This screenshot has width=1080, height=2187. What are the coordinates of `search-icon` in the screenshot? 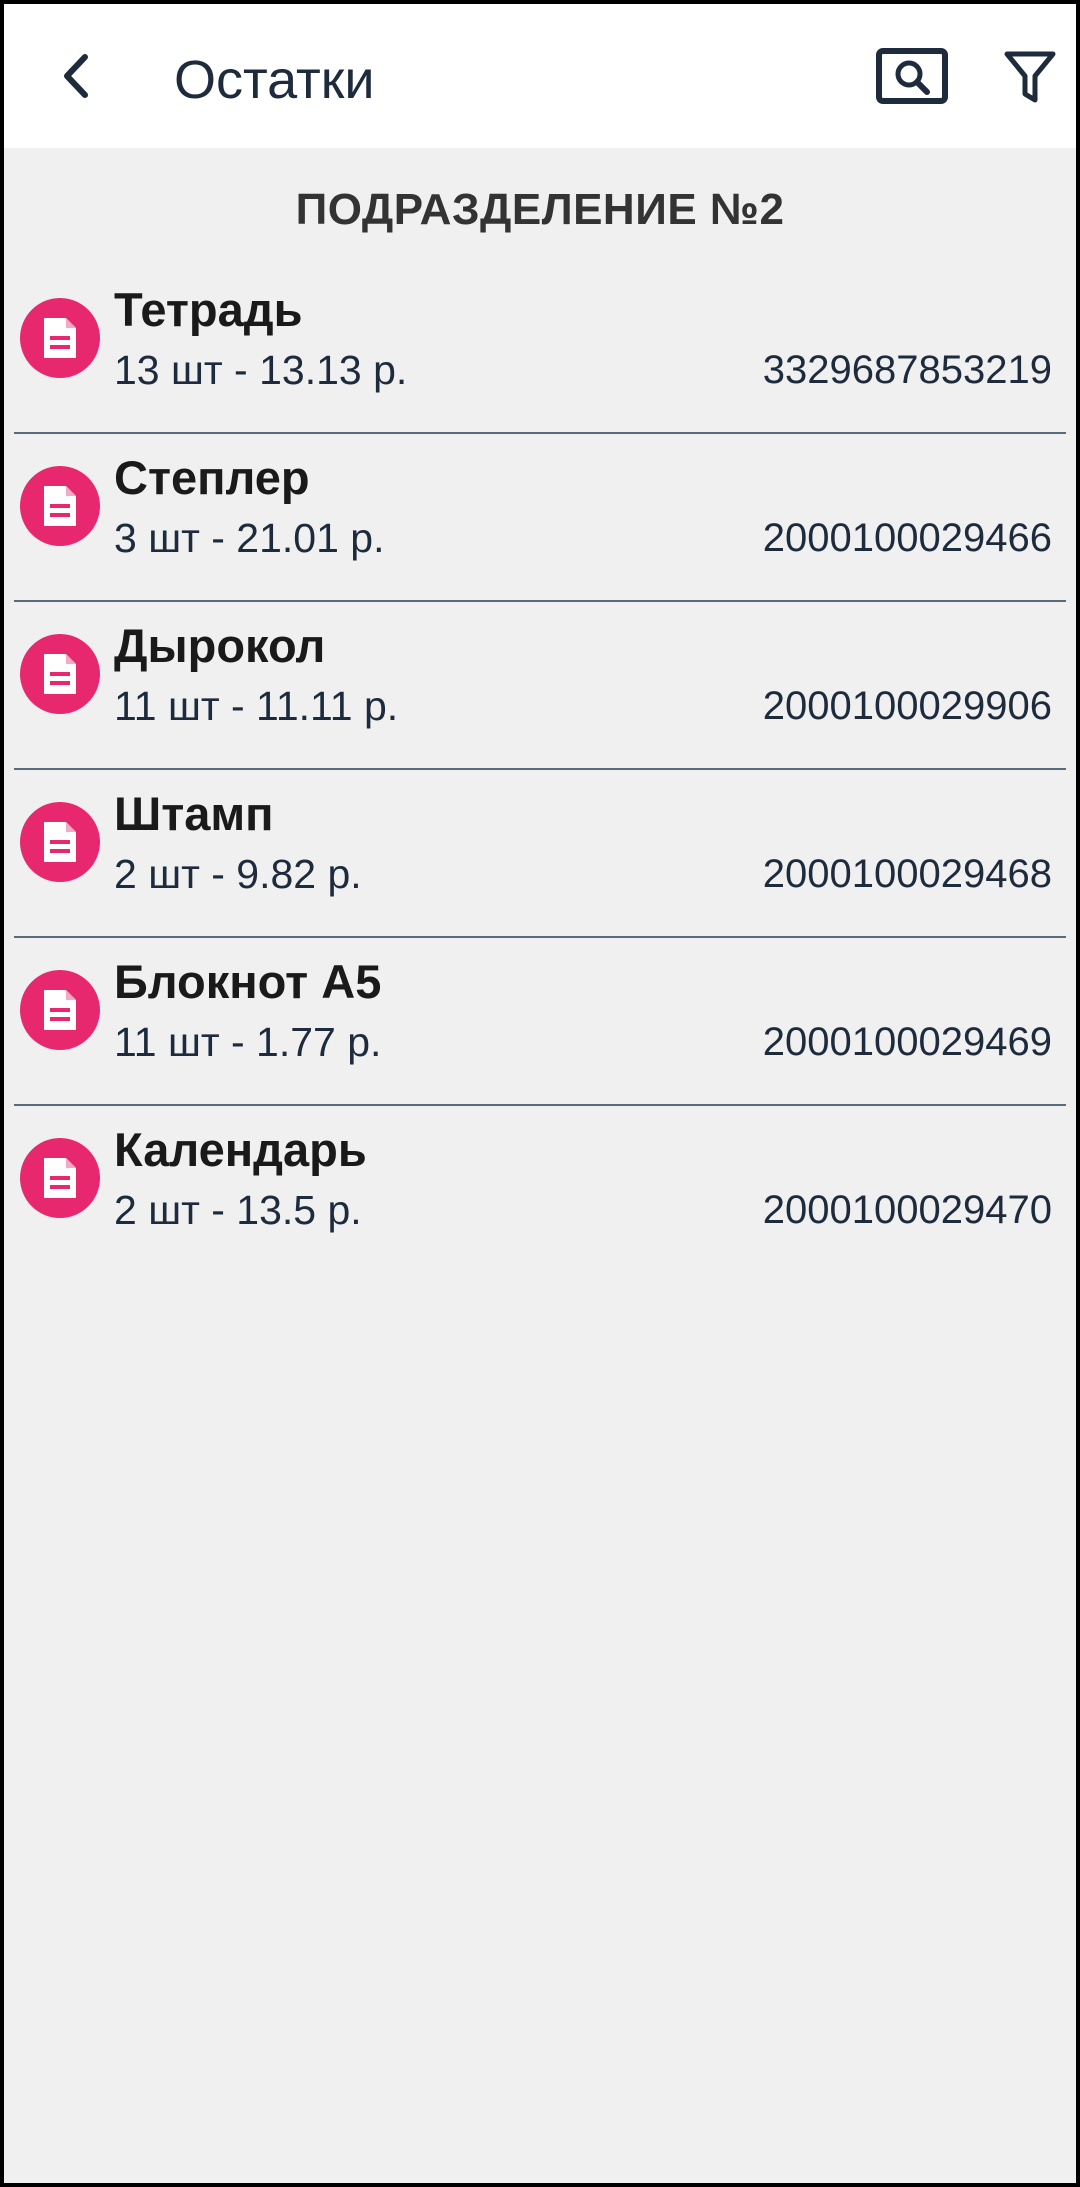 It's located at (912, 76).